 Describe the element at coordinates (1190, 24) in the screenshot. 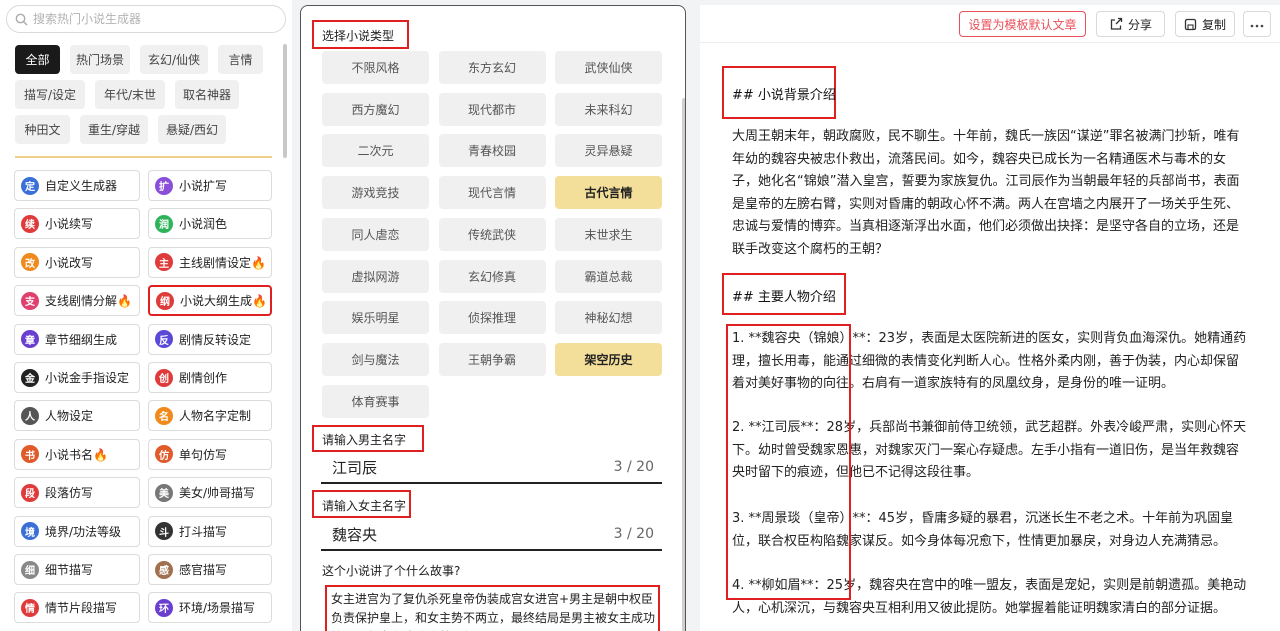

I see `copy-icon` at that location.